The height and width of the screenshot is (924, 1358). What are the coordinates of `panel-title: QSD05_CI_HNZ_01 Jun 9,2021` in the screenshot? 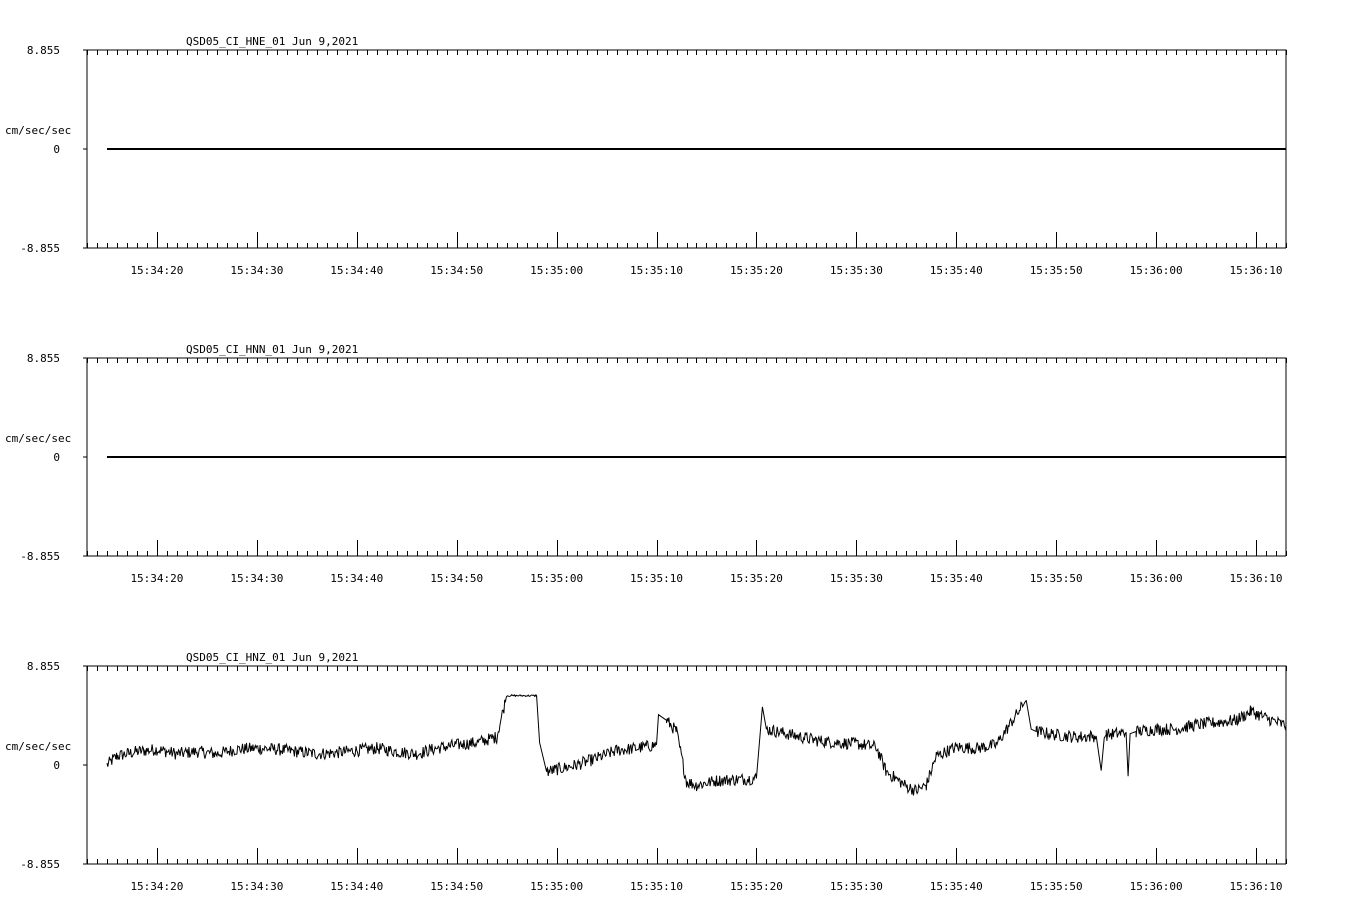 It's located at (272, 657).